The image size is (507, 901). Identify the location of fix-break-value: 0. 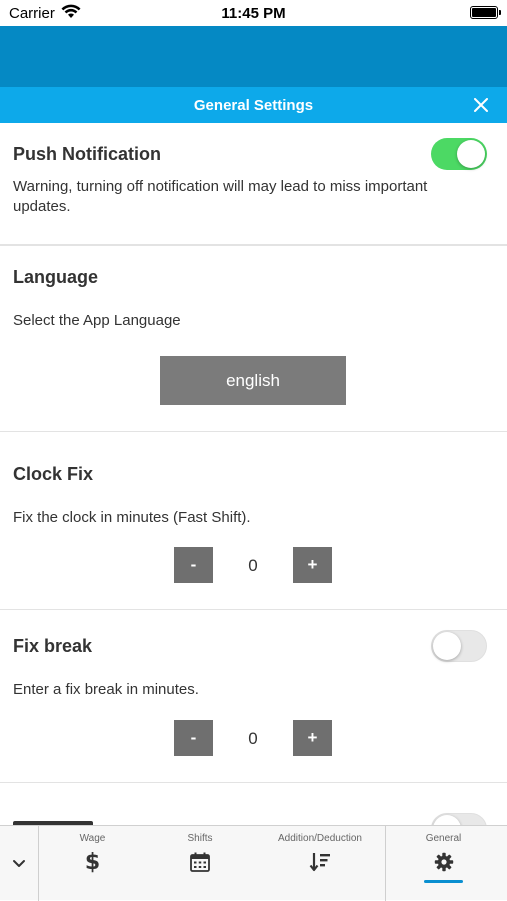
(253, 738).